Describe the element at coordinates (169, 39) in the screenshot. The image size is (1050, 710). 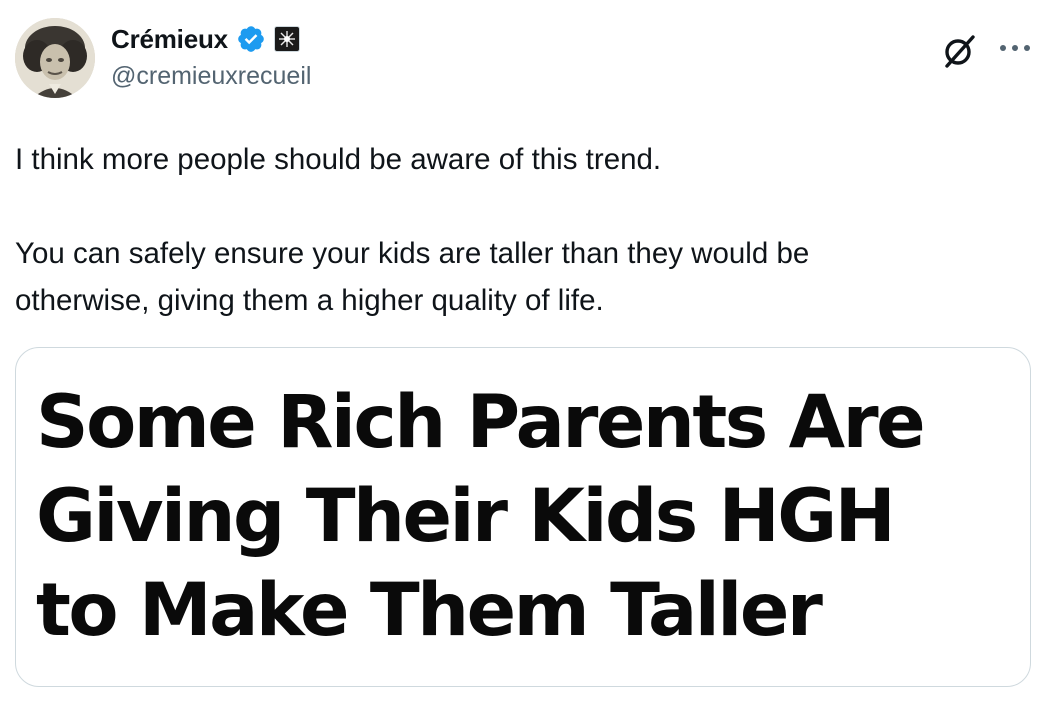
I see `display-name: Crémieux` at that location.